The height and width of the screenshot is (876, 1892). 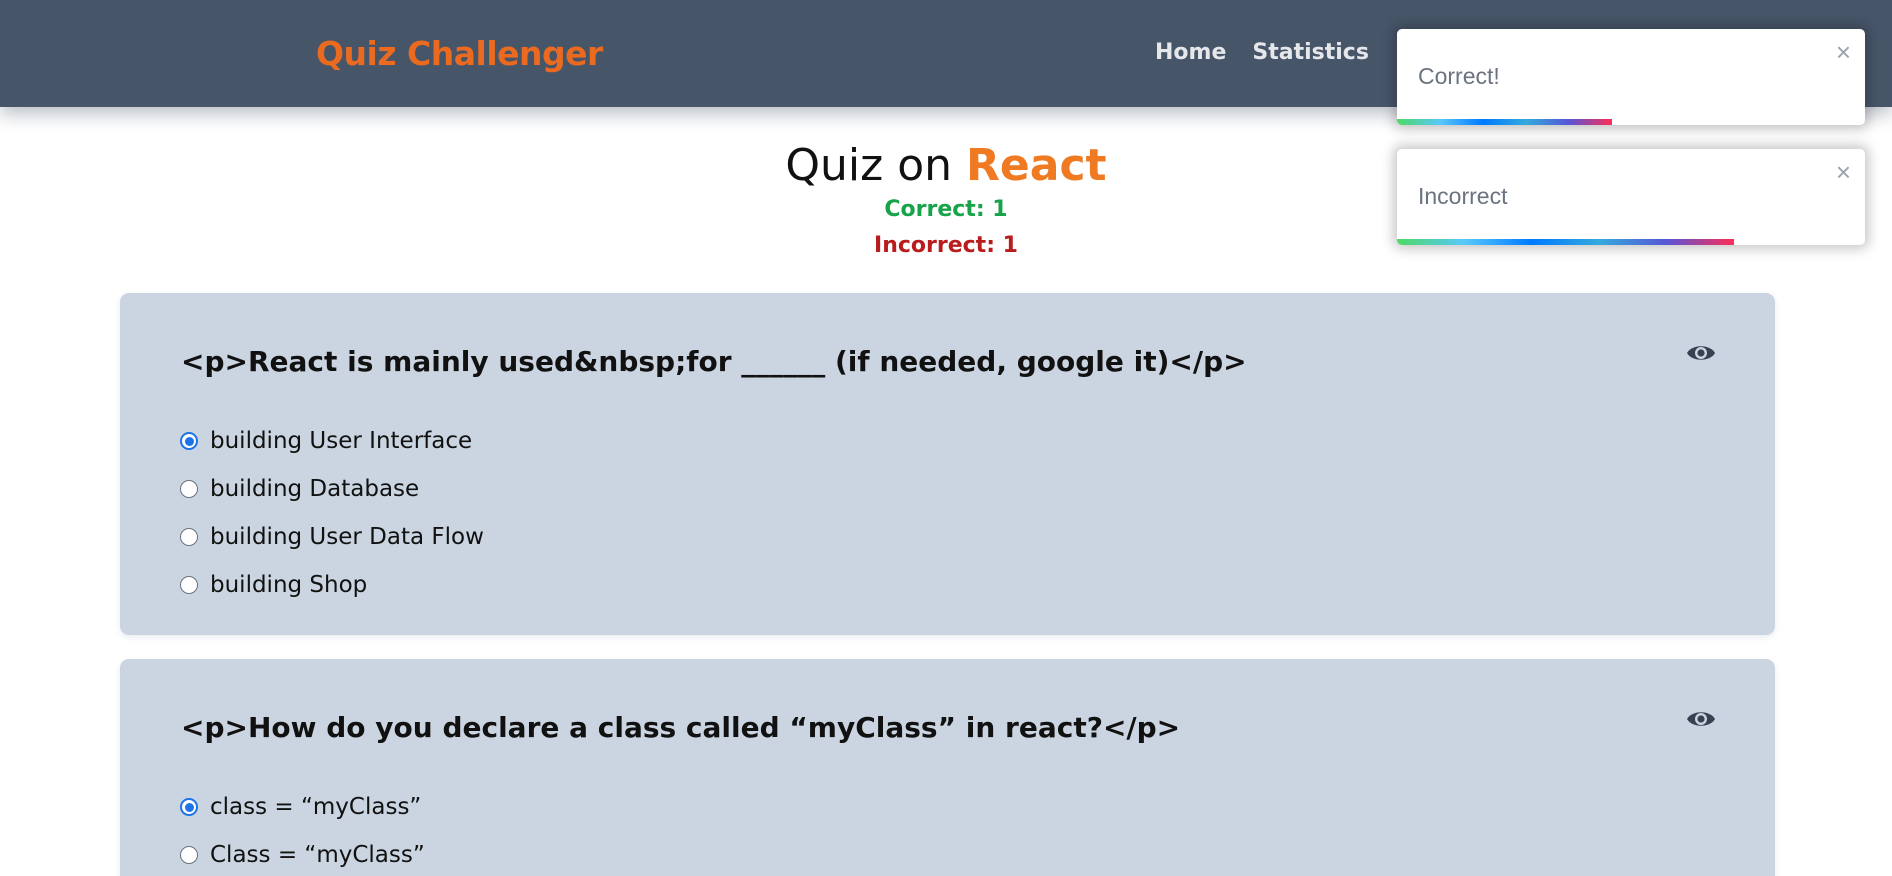 What do you see at coordinates (1459, 76) in the screenshot?
I see `toast-message: Correct!` at bounding box center [1459, 76].